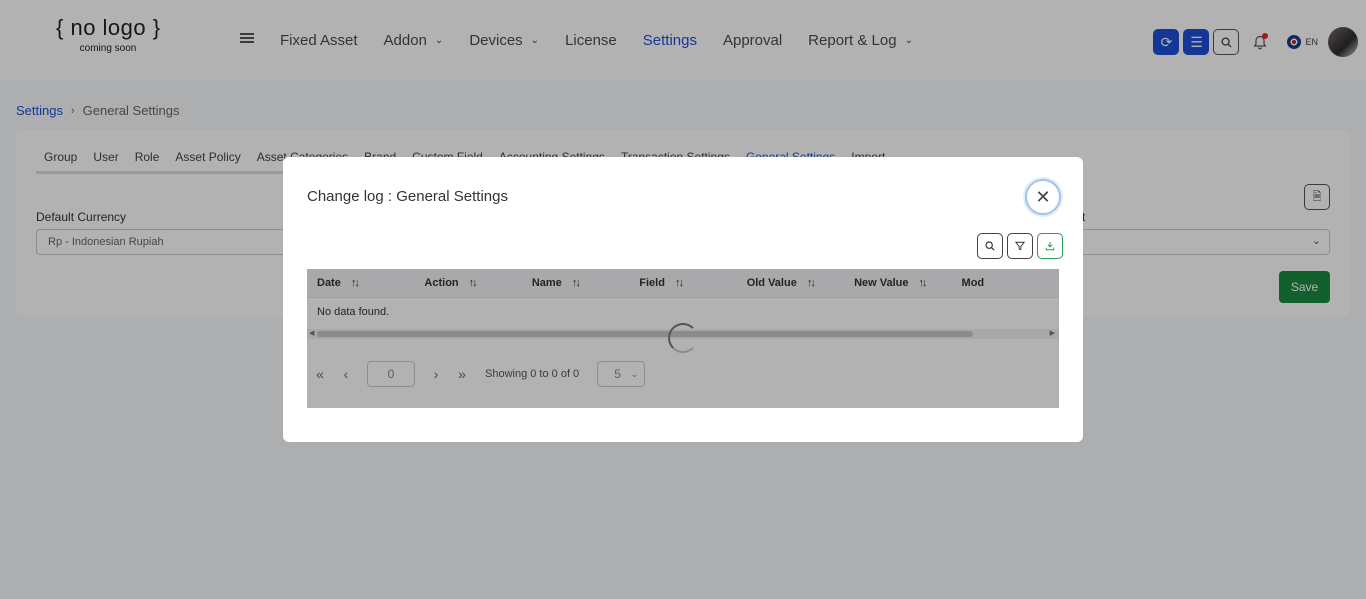 The width and height of the screenshot is (1366, 599). What do you see at coordinates (407, 196) in the screenshot?
I see `modal-title: Change log : General Settings` at bounding box center [407, 196].